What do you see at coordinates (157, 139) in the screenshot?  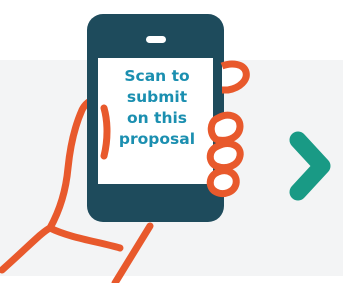 I see `scan-prompt-line-4: proposal` at bounding box center [157, 139].